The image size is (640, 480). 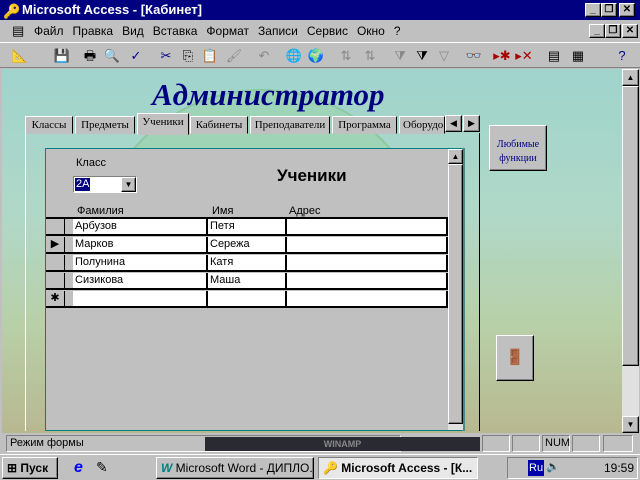 I want to click on hyperlink-icon: 🌐, so click(x=294, y=56).